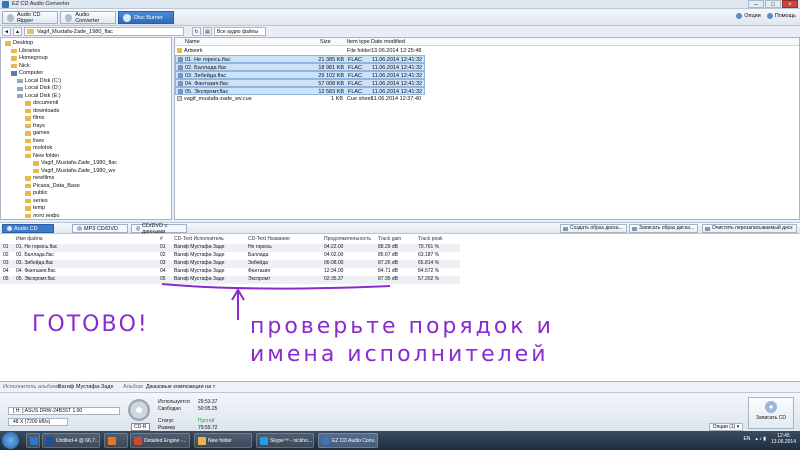  Describe the element at coordinates (783, 439) in the screenshot. I see `clock: 12:45 13.06.2014` at that location.